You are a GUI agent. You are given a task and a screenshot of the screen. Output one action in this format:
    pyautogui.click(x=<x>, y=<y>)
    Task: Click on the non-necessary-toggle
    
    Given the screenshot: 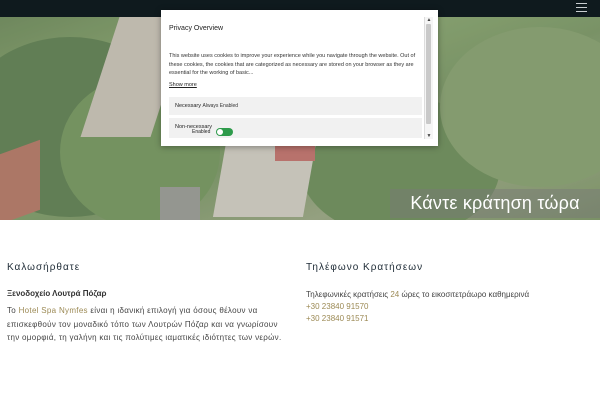 What is the action you would take?
    pyautogui.click(x=224, y=132)
    